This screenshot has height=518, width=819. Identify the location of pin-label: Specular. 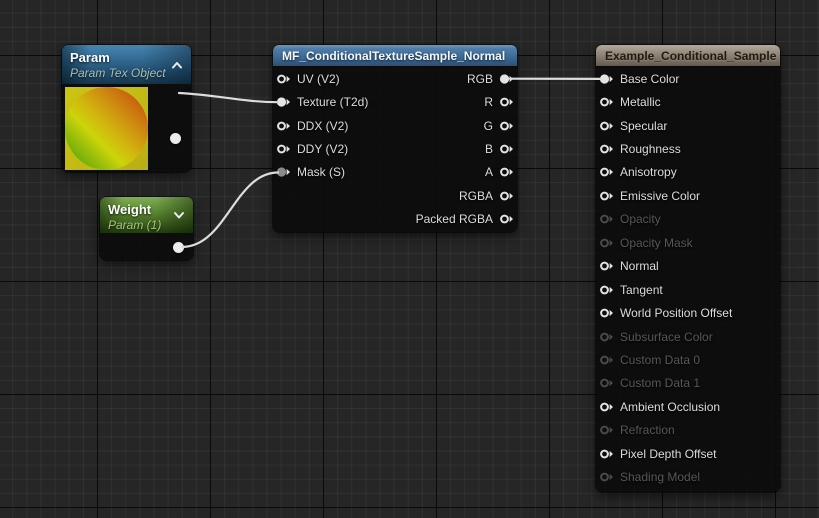
(644, 125).